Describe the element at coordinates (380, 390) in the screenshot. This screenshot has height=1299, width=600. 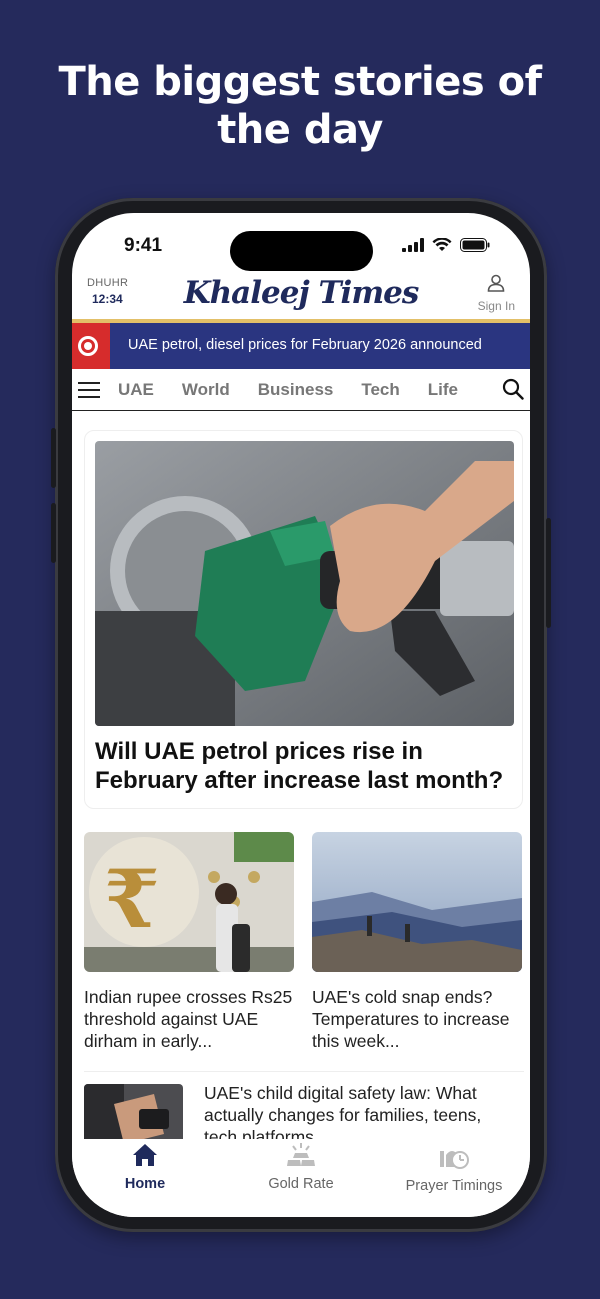
I see `nav-item-tech: Tech` at that location.